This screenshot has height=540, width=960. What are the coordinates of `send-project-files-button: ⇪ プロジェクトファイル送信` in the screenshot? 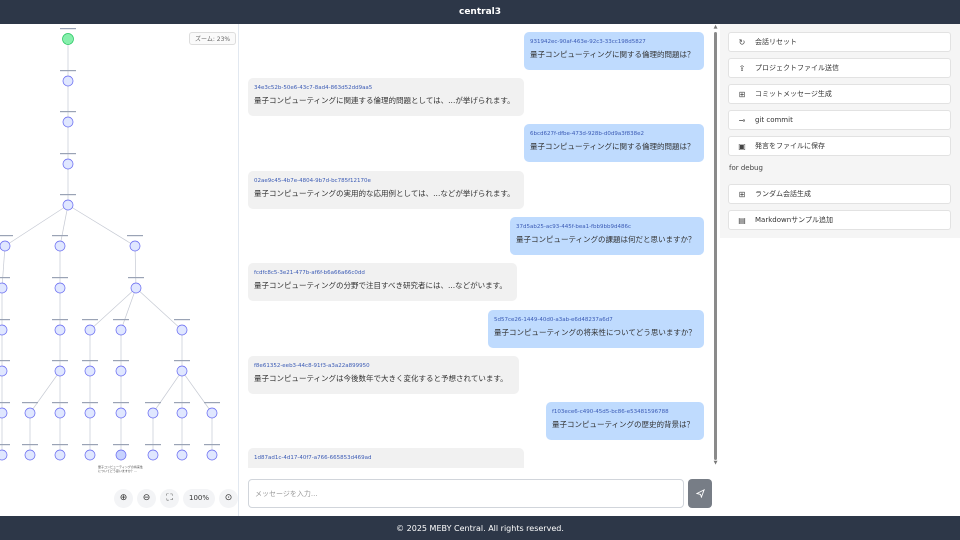 It's located at (839, 68).